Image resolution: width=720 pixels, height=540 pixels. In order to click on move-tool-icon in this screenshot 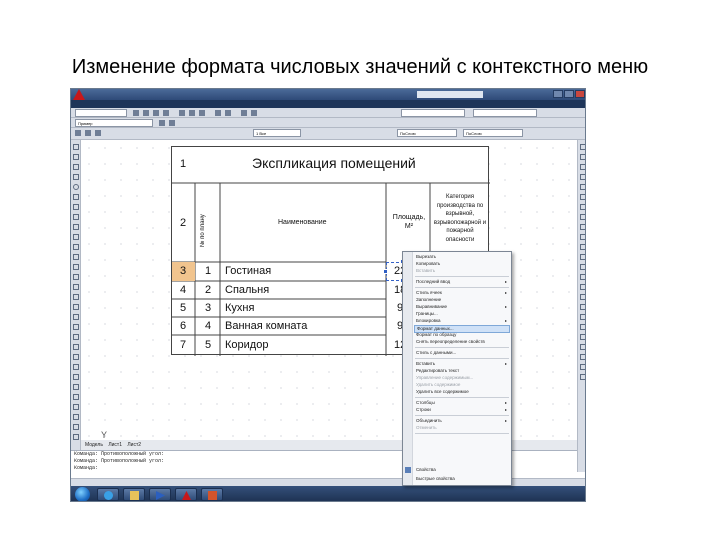, I will do `click(76, 277)`.